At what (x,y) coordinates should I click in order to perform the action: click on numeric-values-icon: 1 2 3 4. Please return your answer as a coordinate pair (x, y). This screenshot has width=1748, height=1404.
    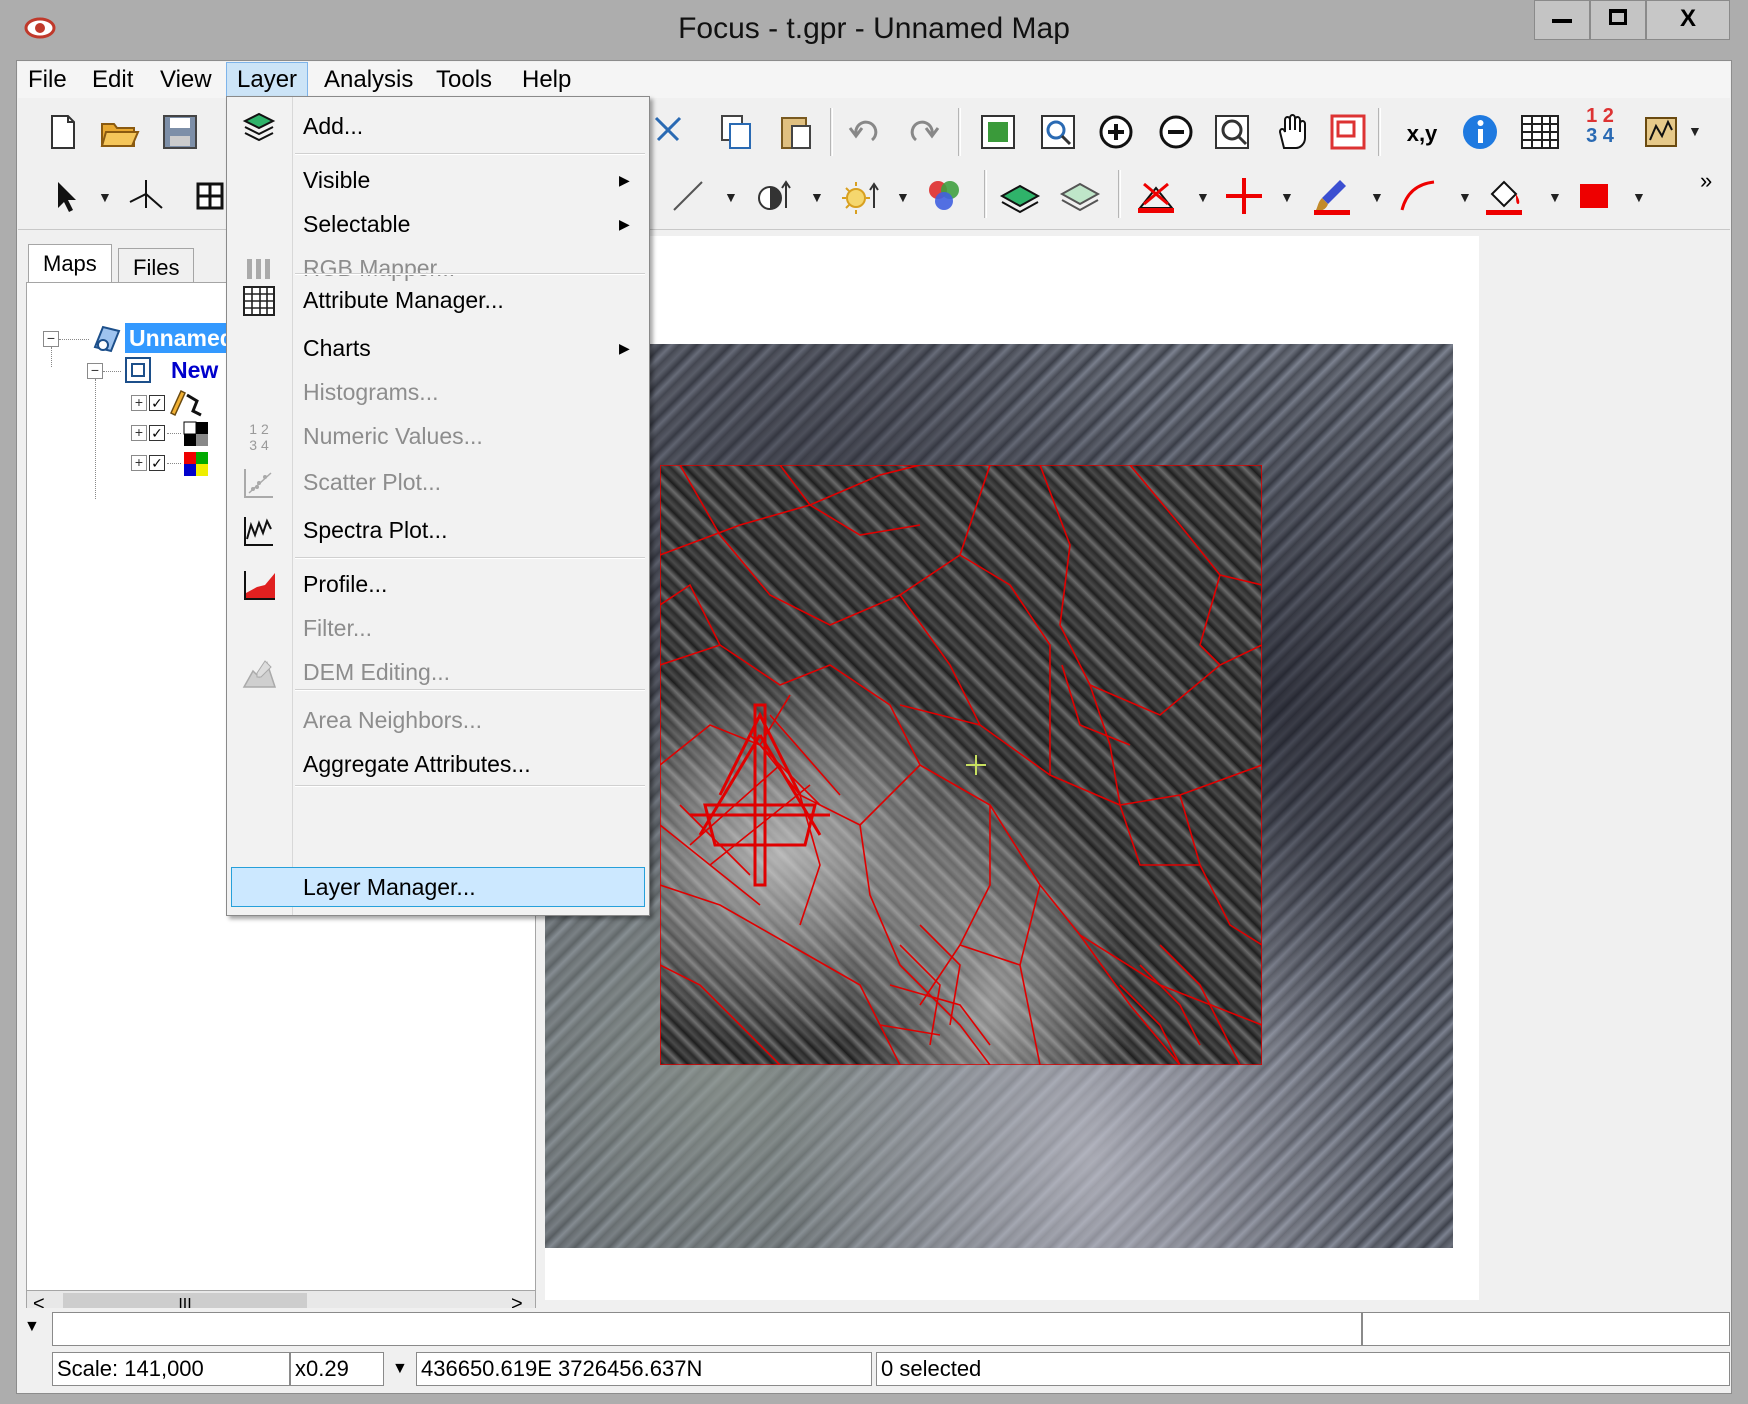
    Looking at the image, I should click on (1600, 128).